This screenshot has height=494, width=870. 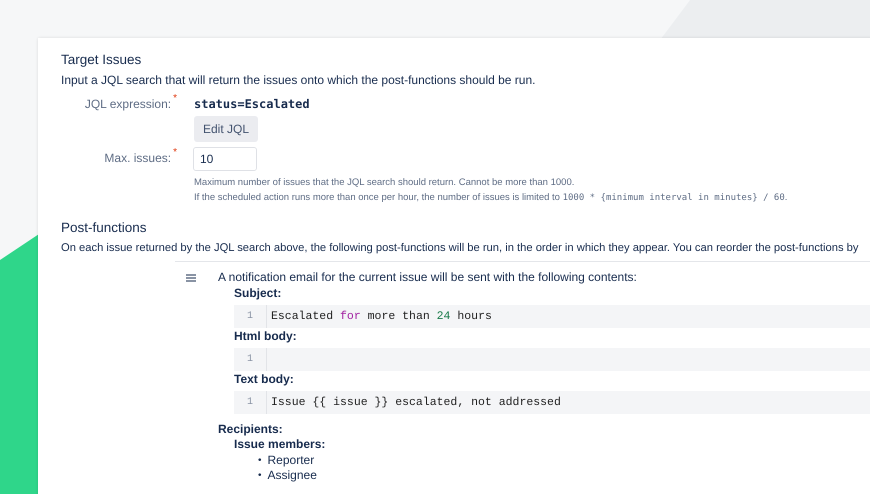 I want to click on jql-value: status=Escalated, so click(x=252, y=103).